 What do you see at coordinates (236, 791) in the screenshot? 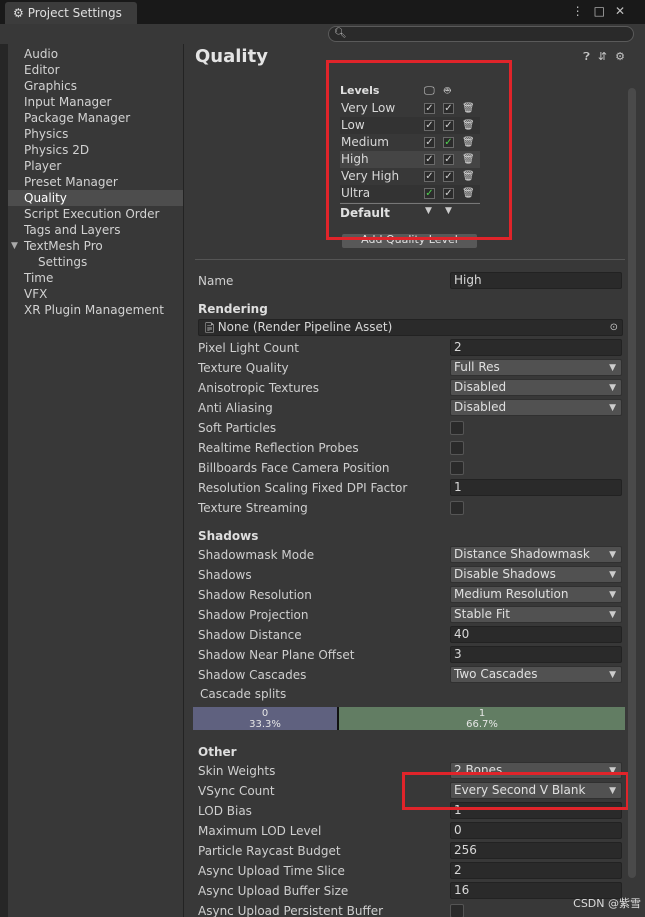
I see `property-label: VSync Count` at bounding box center [236, 791].